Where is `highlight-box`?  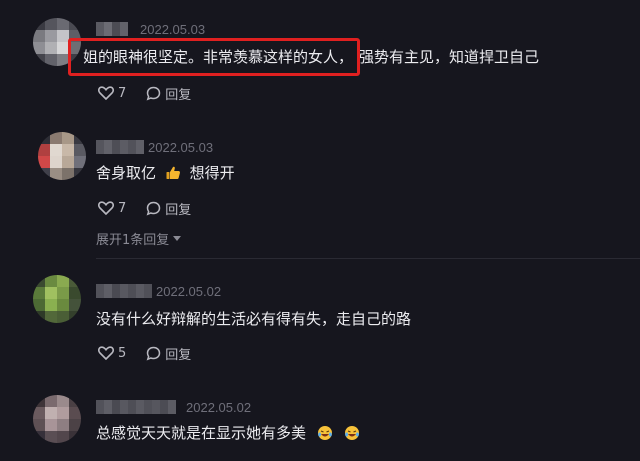
highlight-box is located at coordinates (214, 57).